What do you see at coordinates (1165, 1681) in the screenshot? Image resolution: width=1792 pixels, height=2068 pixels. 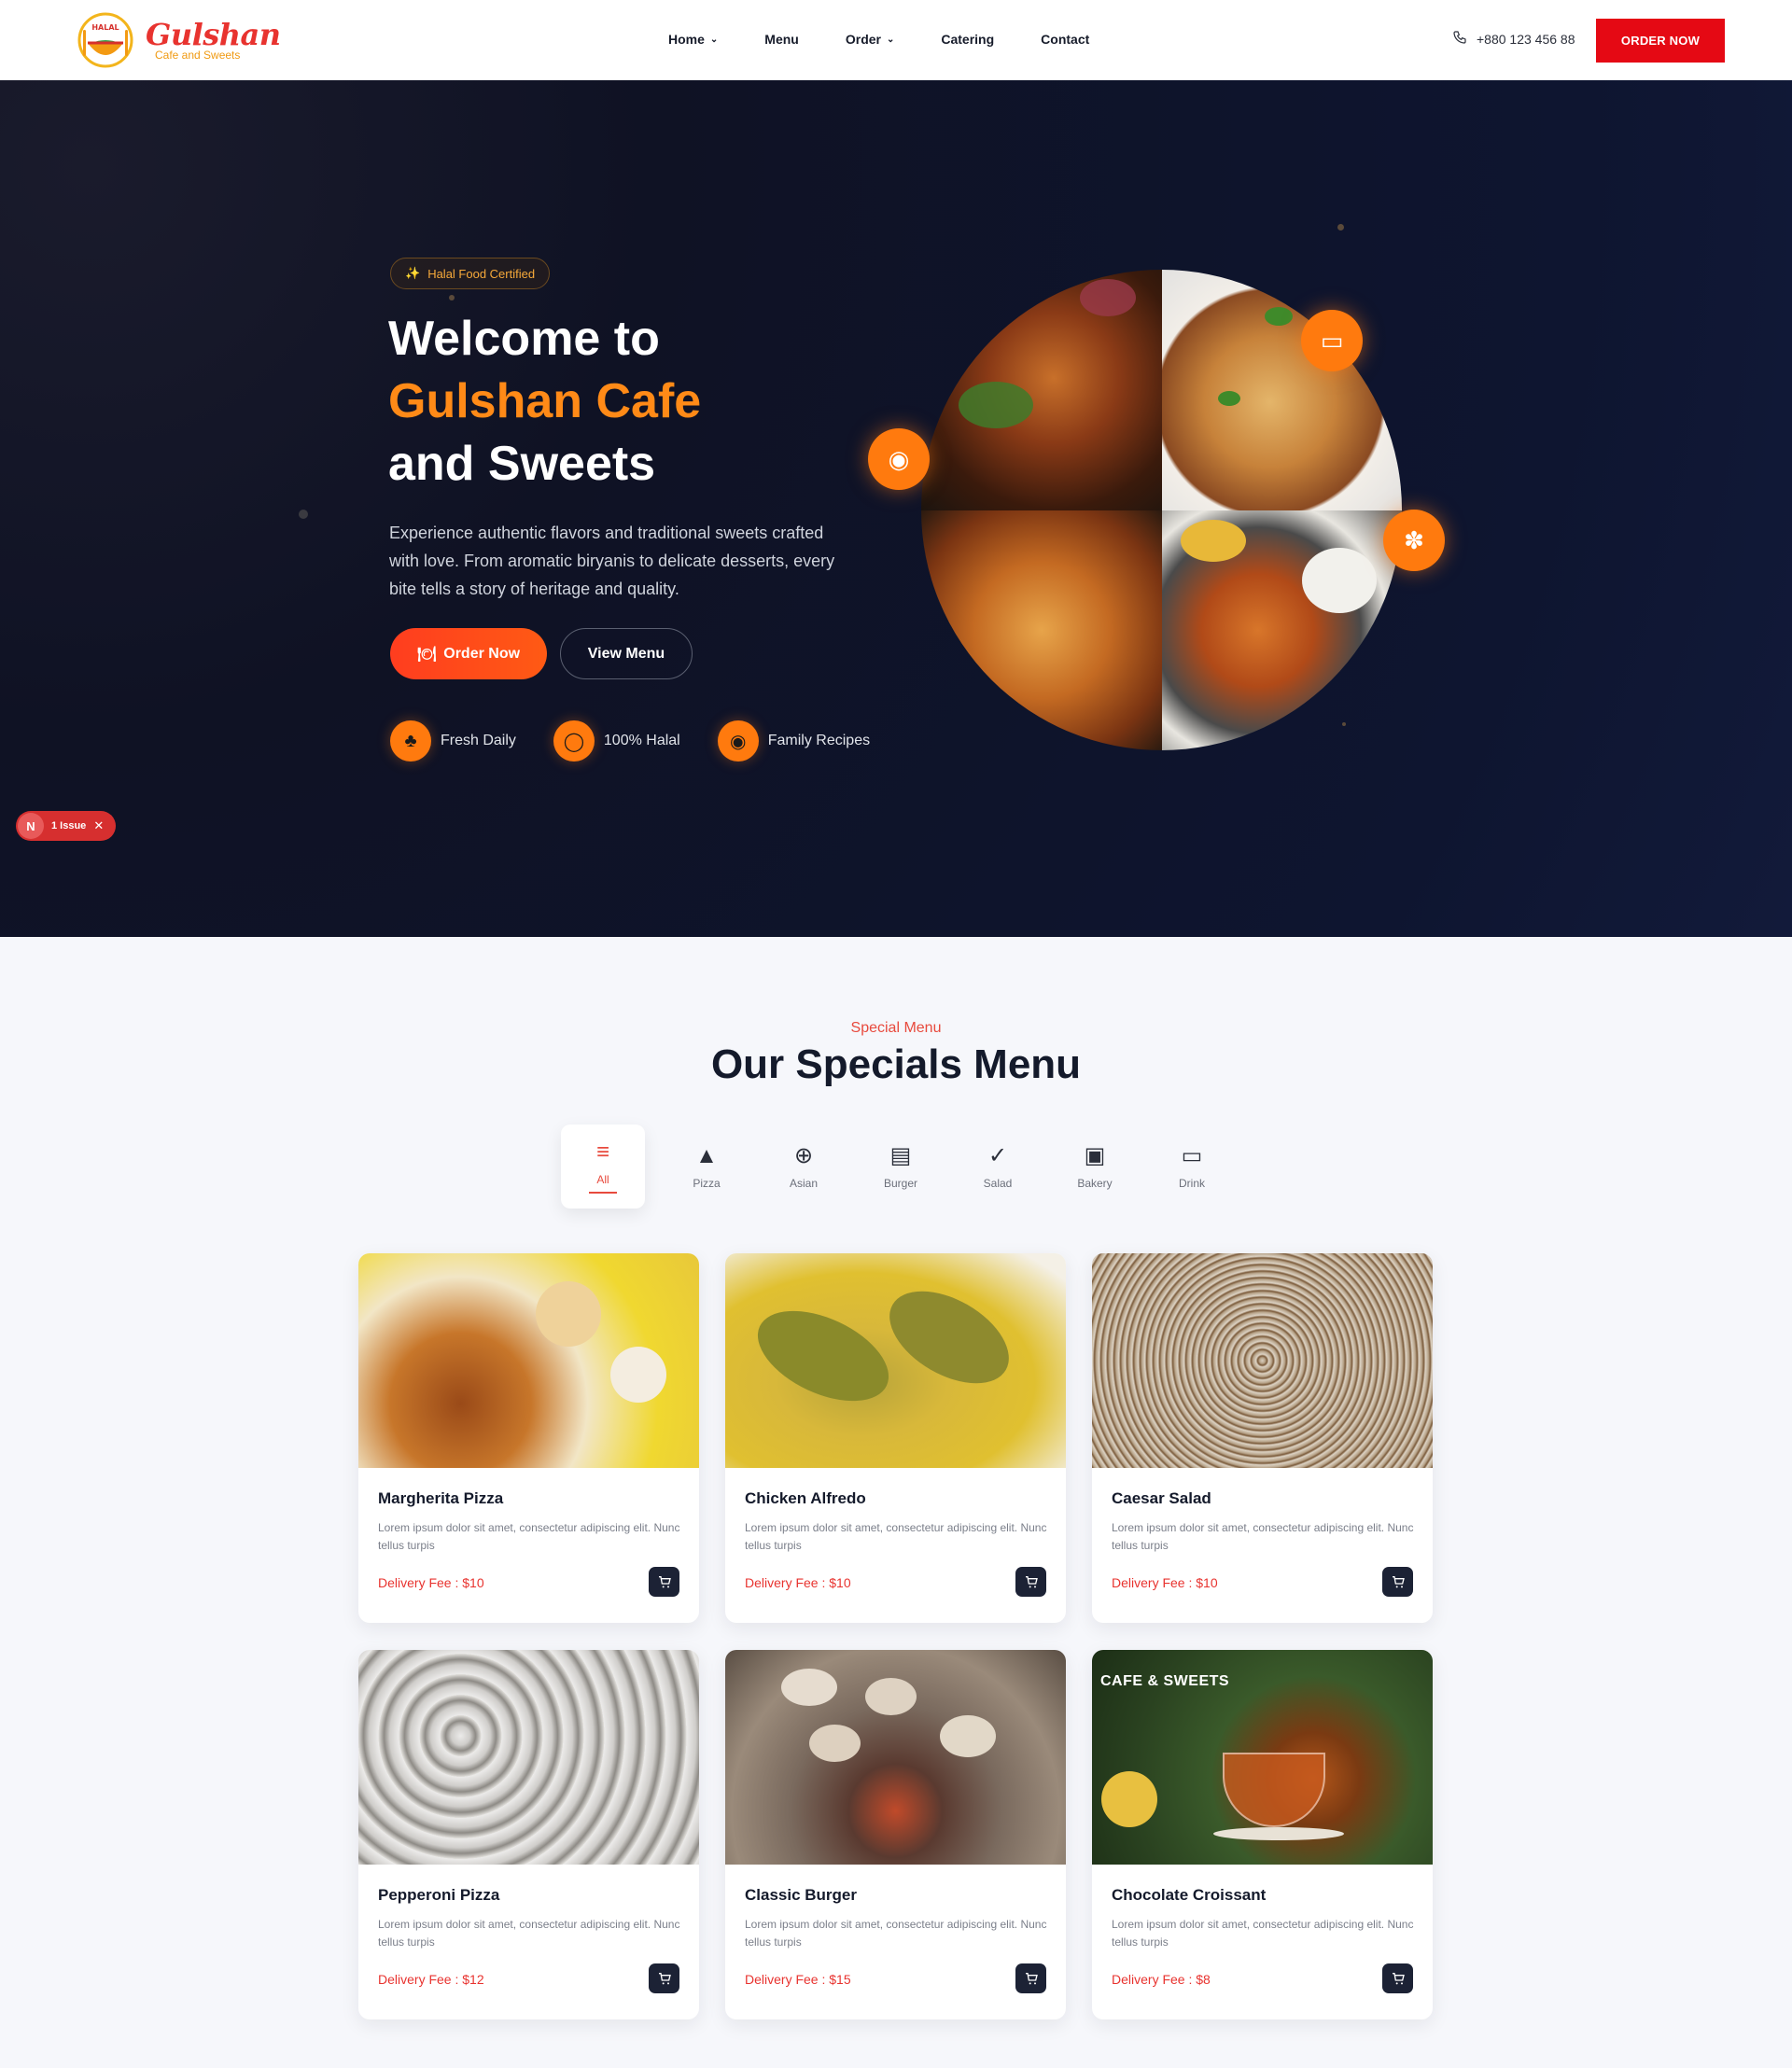 I see `tea-image-caption: CAFE & SWEETS` at bounding box center [1165, 1681].